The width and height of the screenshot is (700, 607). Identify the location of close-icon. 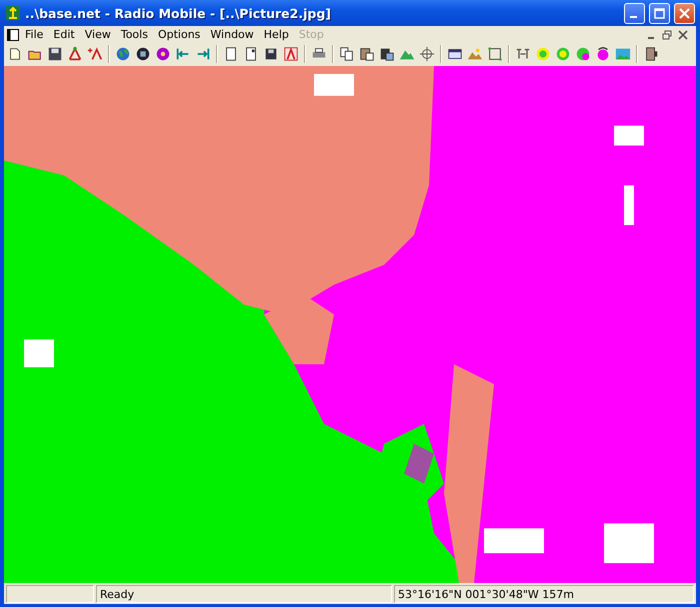
(684, 13).